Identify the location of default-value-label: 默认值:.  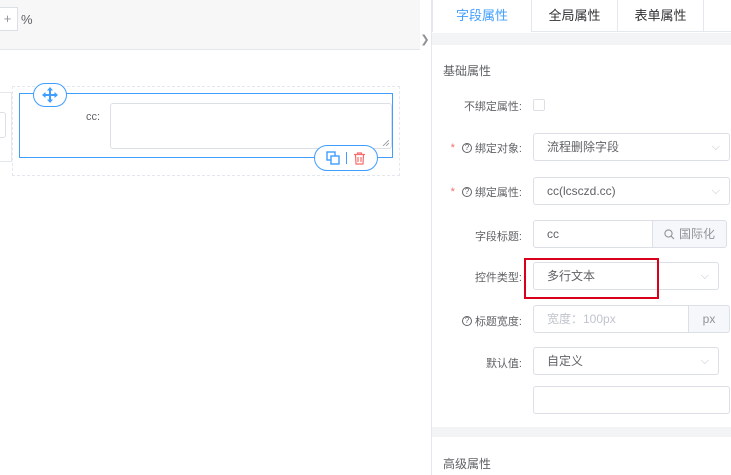
(504, 363).